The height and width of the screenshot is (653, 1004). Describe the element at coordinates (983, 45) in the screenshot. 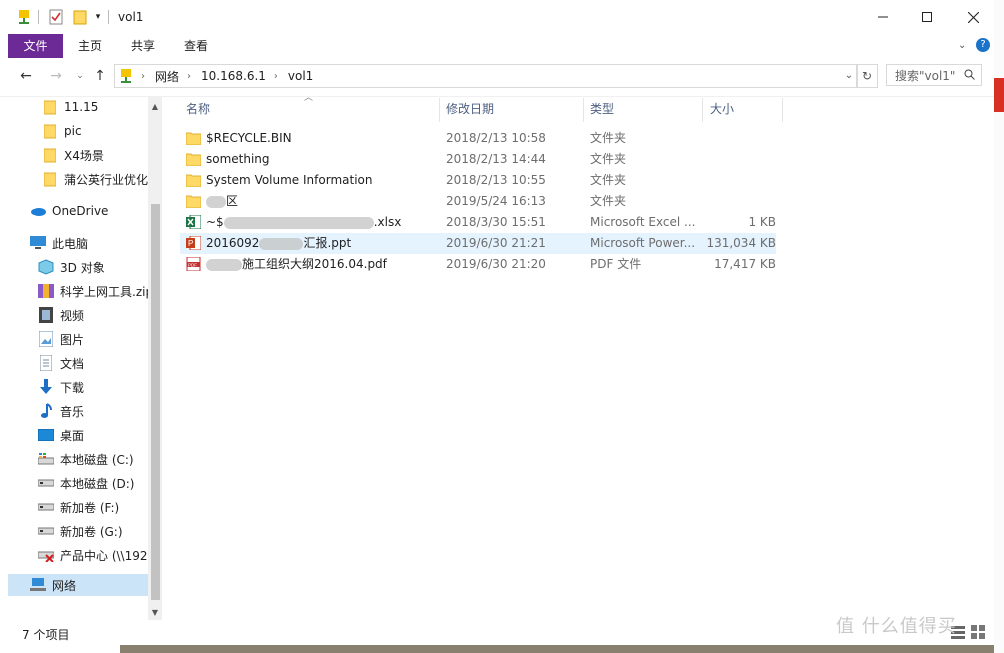

I see `help-icon: ?` at that location.